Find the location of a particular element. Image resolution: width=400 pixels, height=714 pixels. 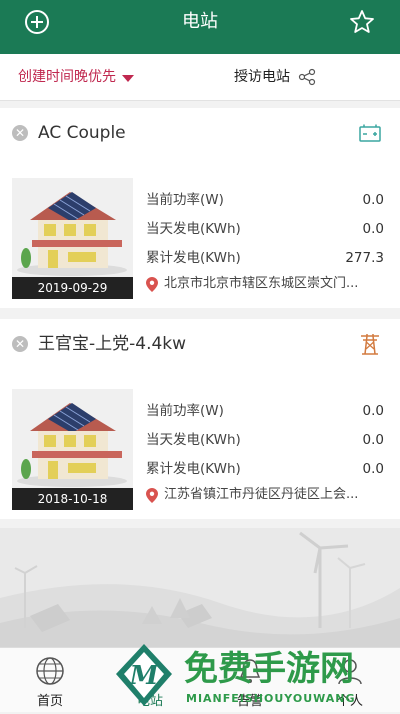

station-name: 王官宝-上党-4.4kw is located at coordinates (112, 344).